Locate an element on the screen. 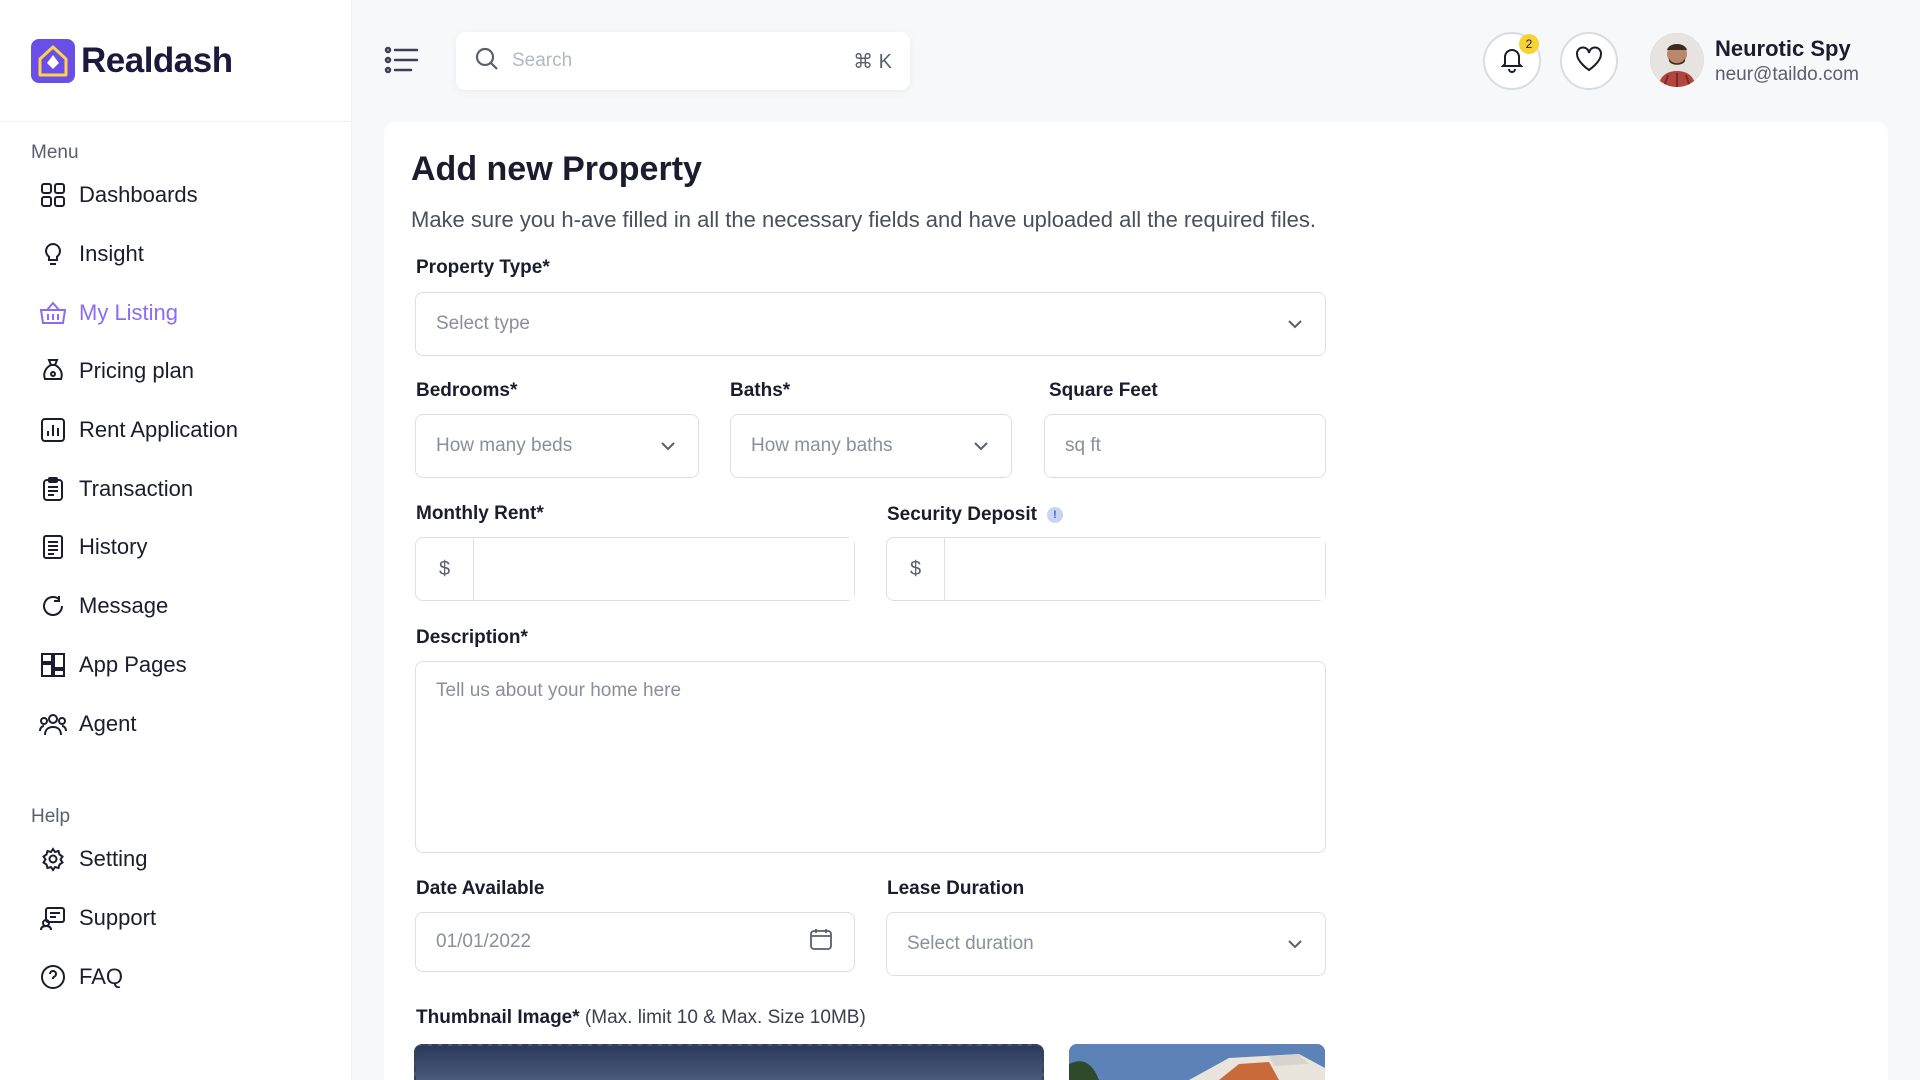 The image size is (1920, 1080). sidebar-item-setting: Setting is located at coordinates (93, 859).